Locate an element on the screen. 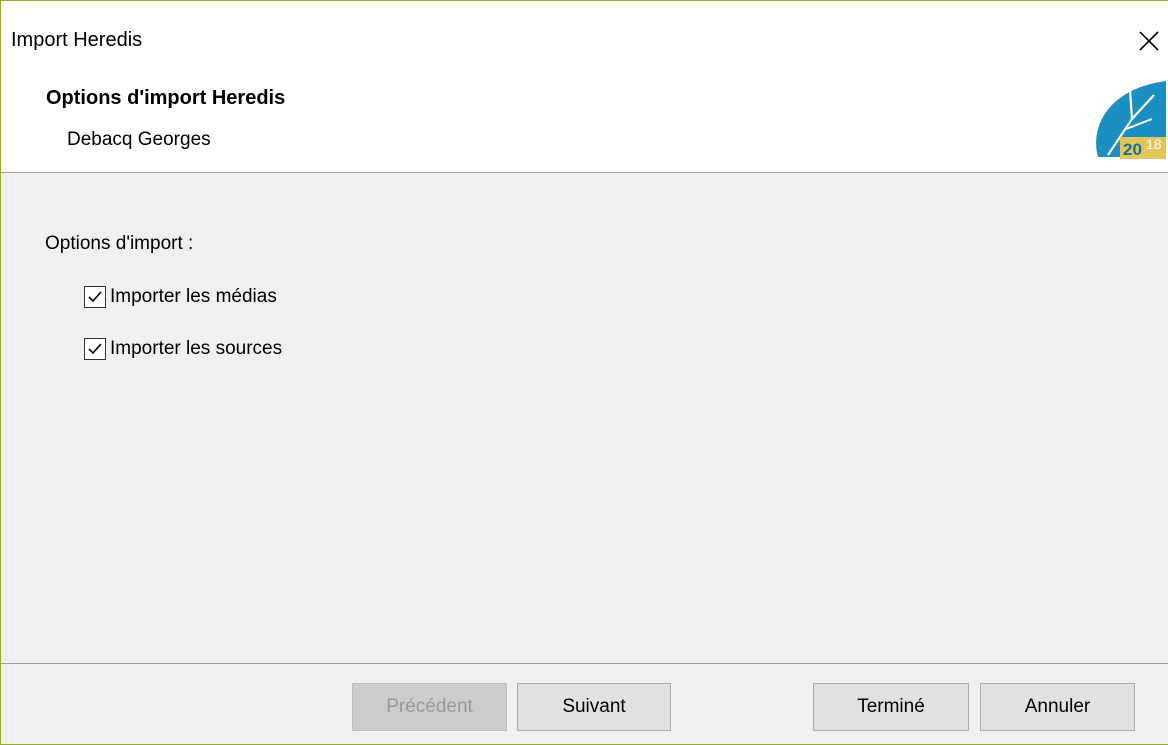 The height and width of the screenshot is (745, 1168). step-subtitle: Debacq Georges is located at coordinates (139, 139).